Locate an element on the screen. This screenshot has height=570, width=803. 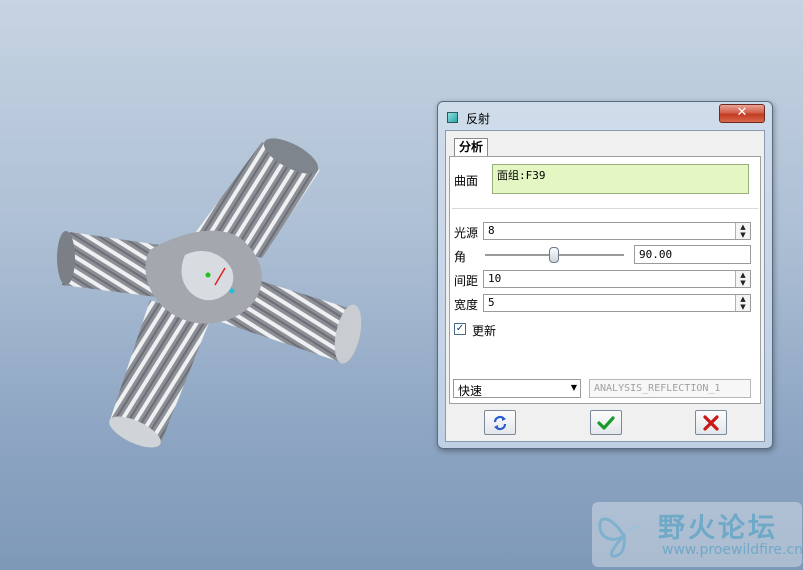
confirm-button is located at coordinates (606, 422).